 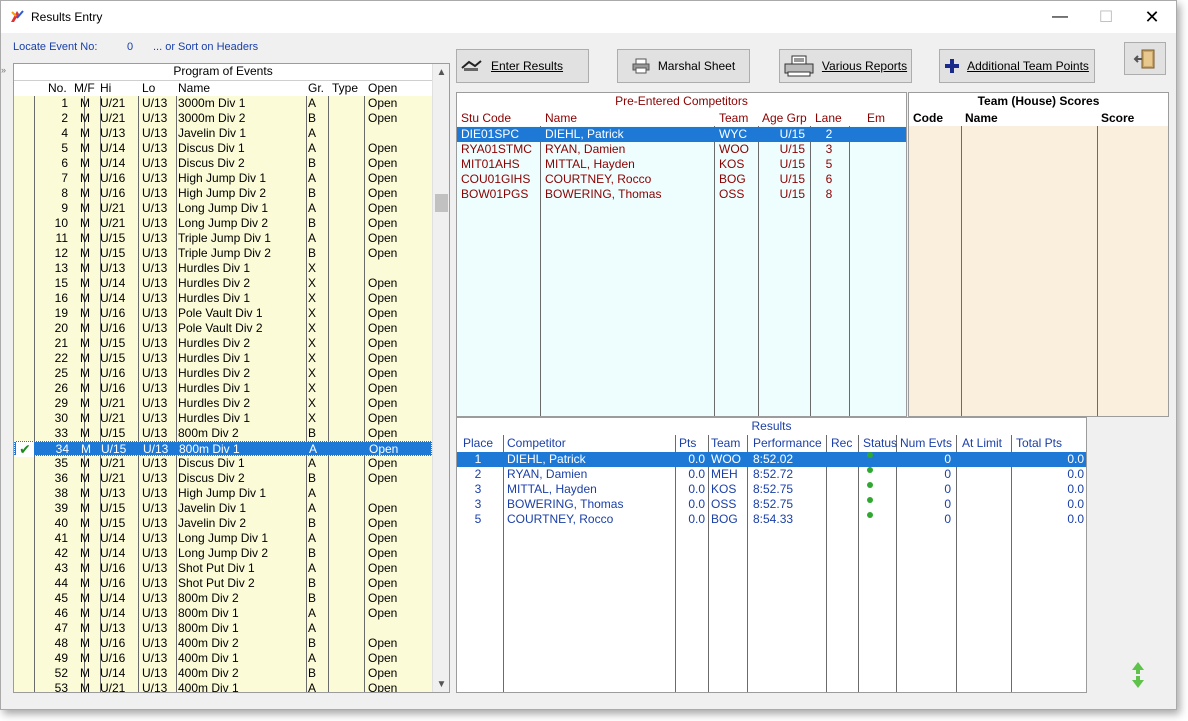 What do you see at coordinates (223, 538) in the screenshot?
I see `program-row: 41 M U/14 U/13 Long Jump Div 1 A Open` at bounding box center [223, 538].